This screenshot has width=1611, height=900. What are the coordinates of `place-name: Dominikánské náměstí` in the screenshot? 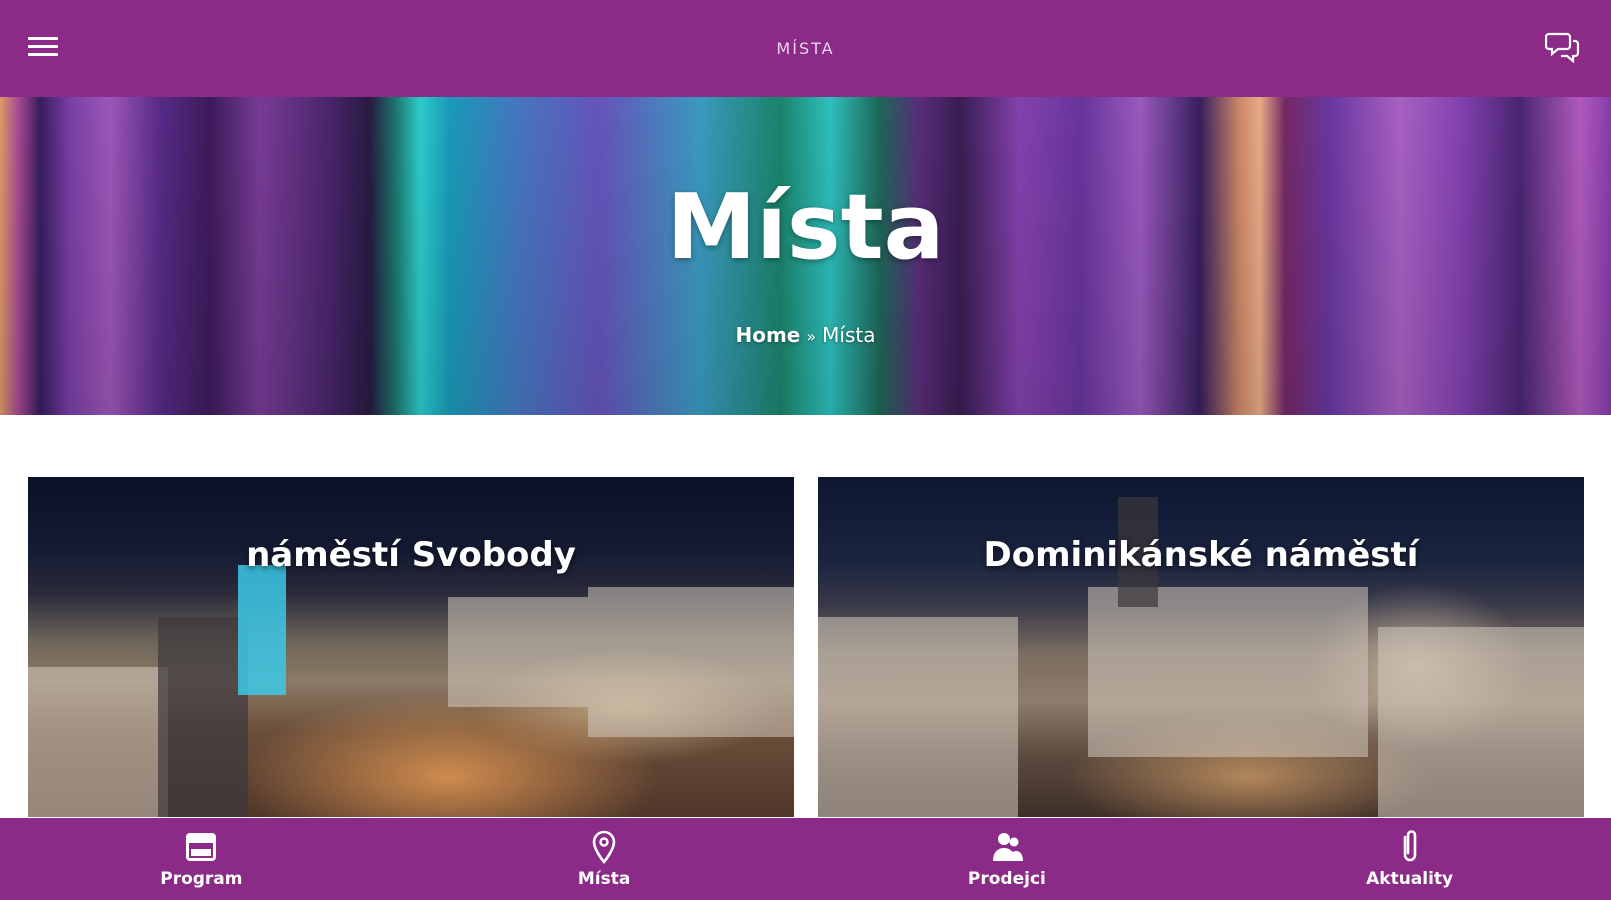 It's located at (1201, 555).